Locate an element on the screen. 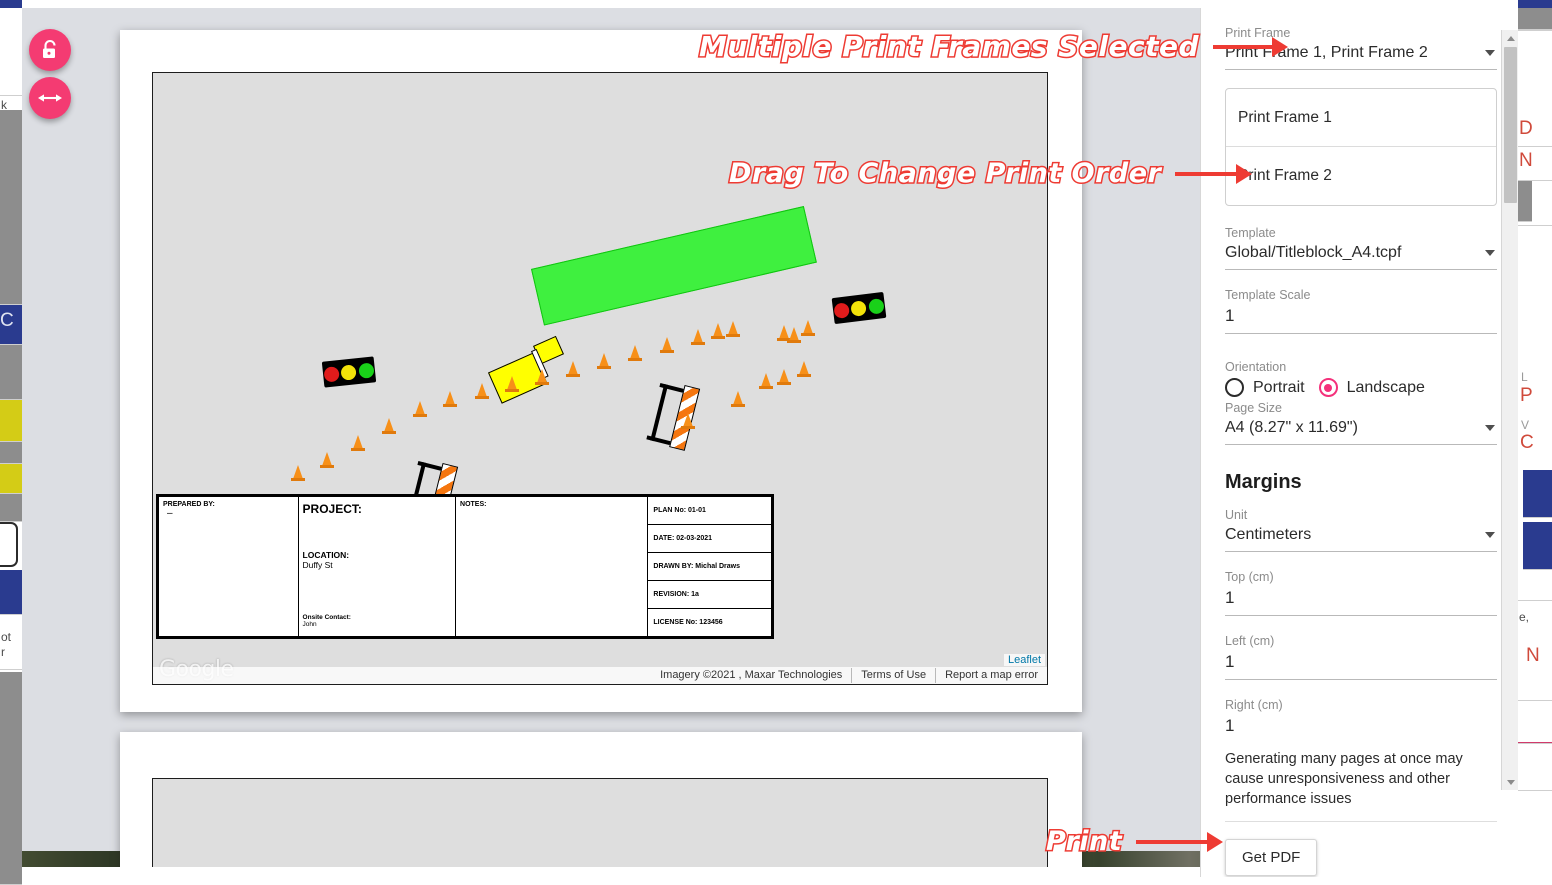 The image size is (1552, 885). titleblock-row: DRAWN BY: Michal Draws is located at coordinates (709, 567).